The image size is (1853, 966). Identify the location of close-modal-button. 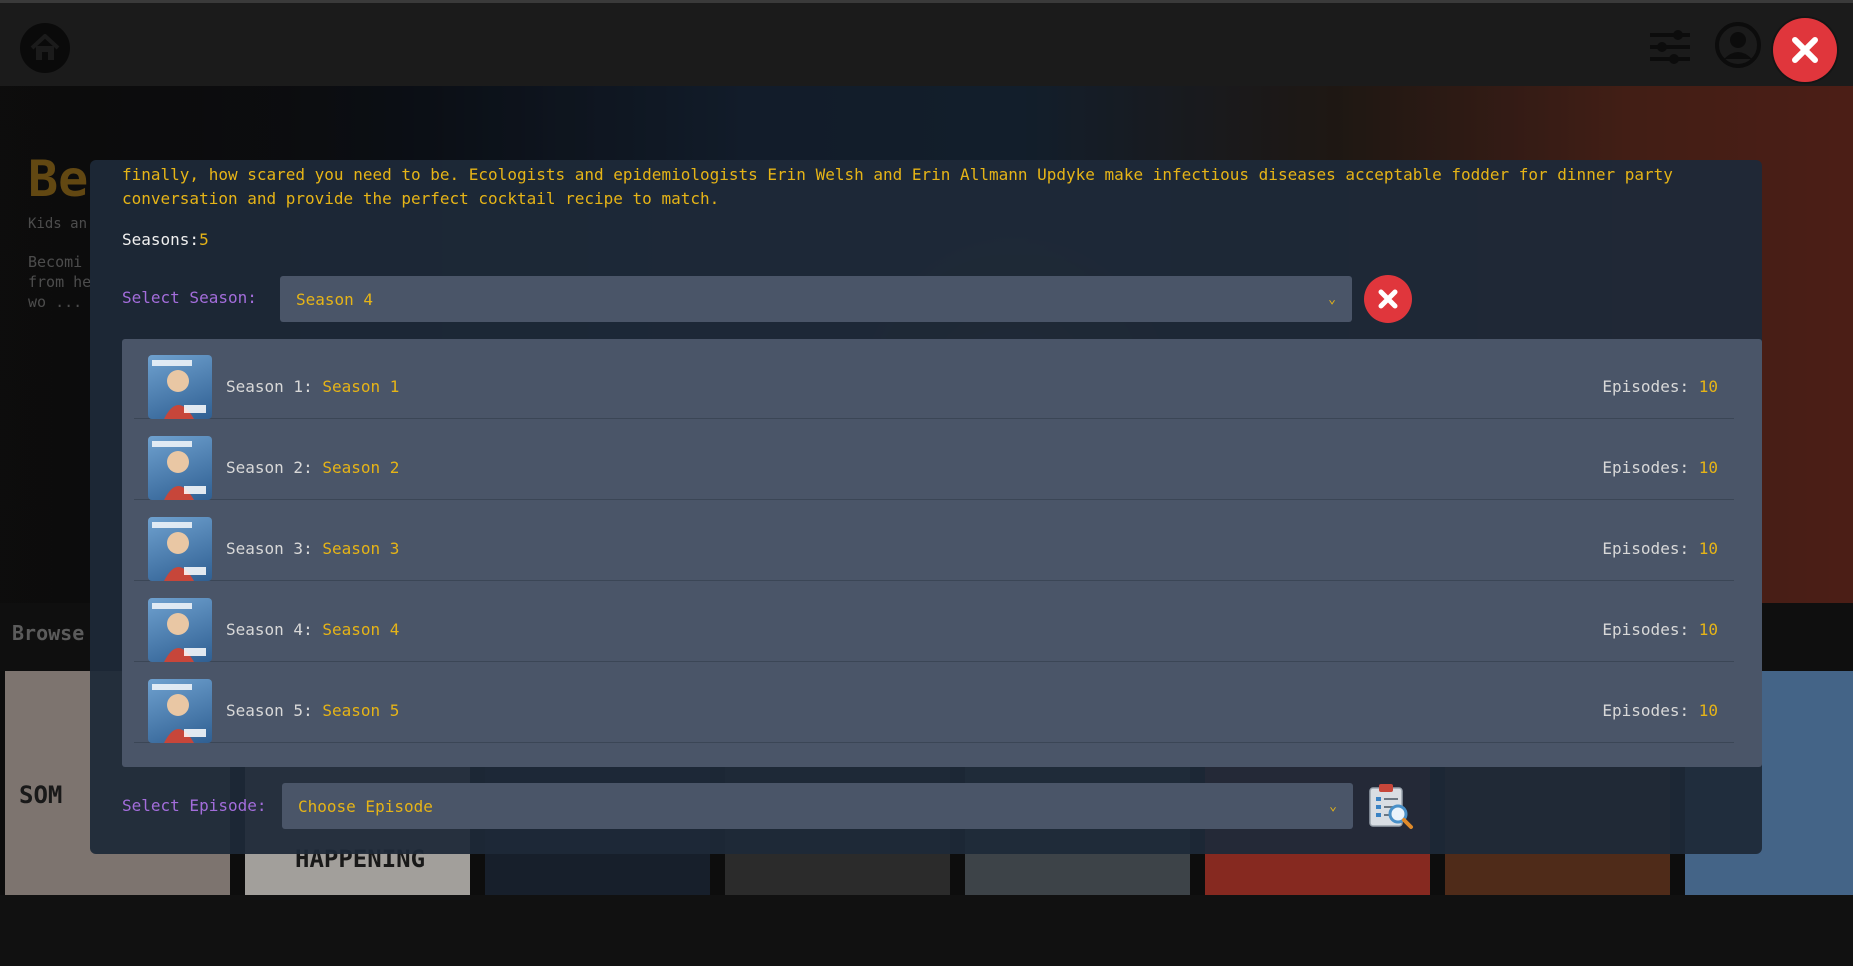
(1805, 50).